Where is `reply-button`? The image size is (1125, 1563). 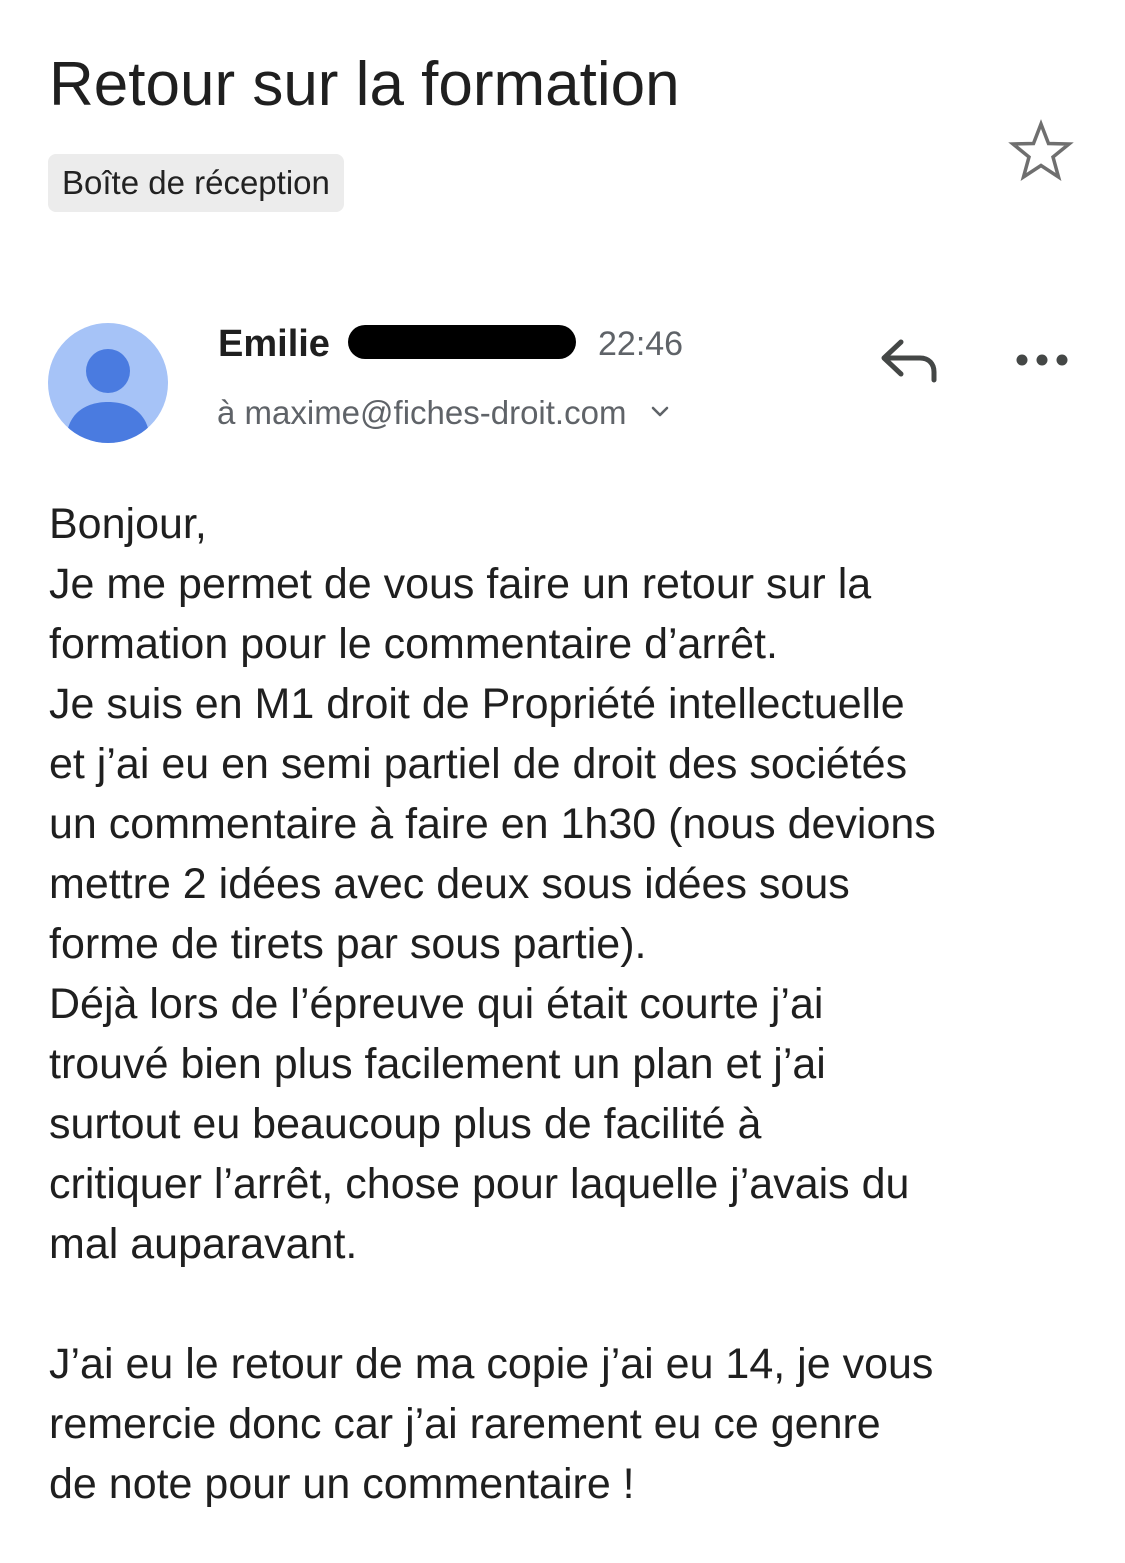
reply-button is located at coordinates (909, 361).